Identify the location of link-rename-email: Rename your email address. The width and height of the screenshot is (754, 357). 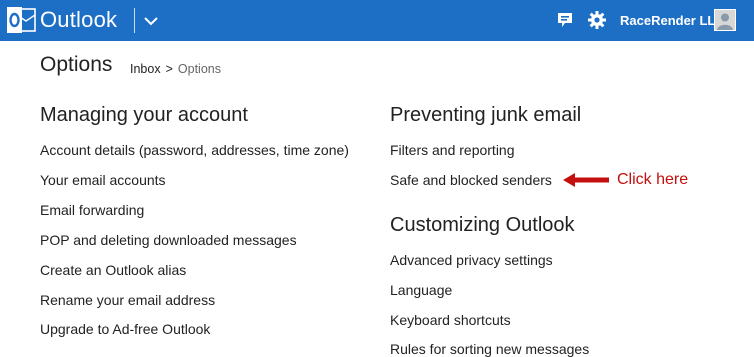
(127, 300).